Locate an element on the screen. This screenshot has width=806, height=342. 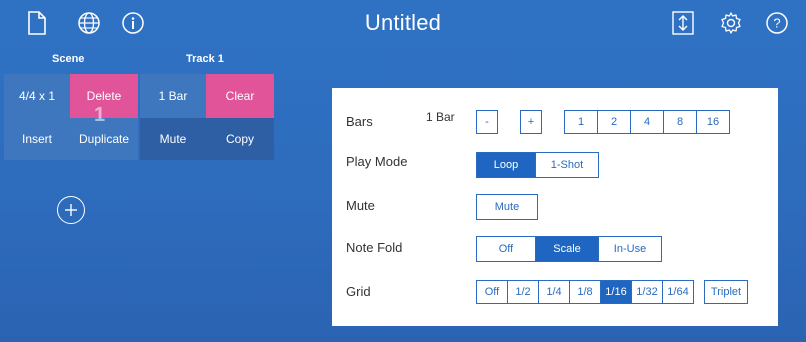
bars-option-16: 16 is located at coordinates (713, 122).